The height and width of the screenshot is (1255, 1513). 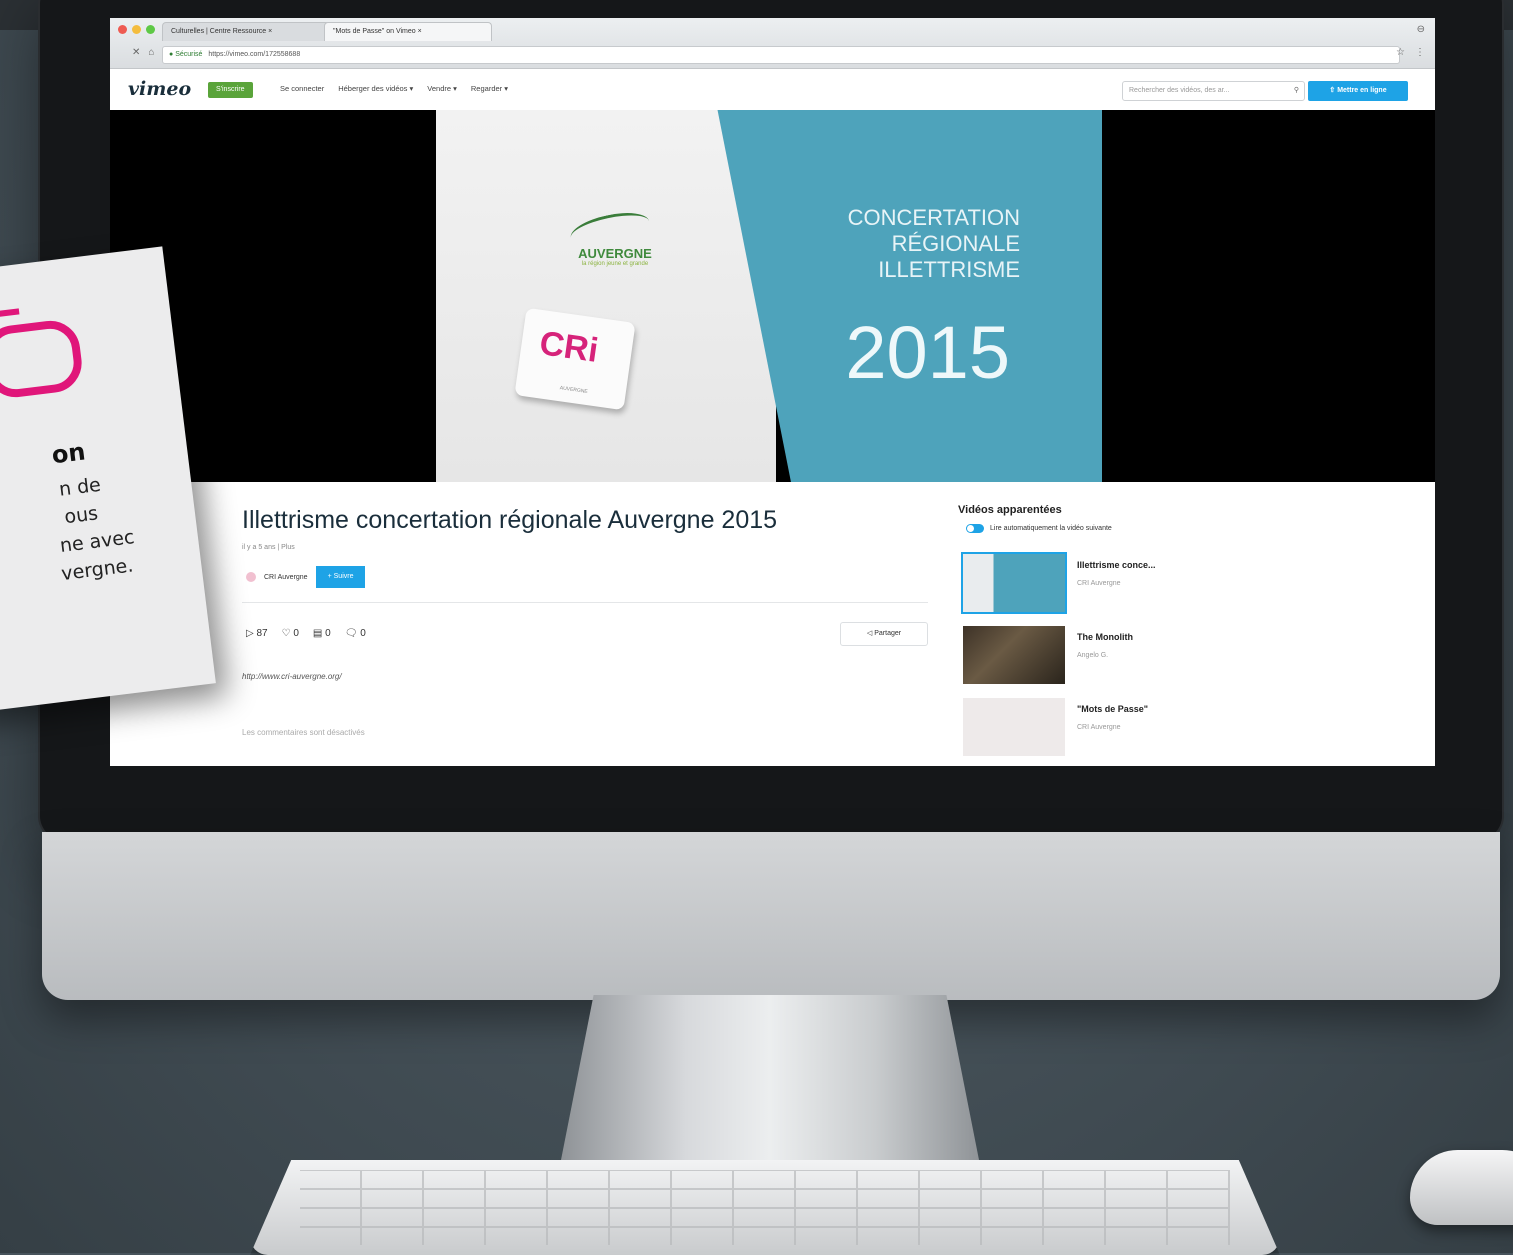 I want to click on auvergne-name: AUVERGNE, so click(x=615, y=253).